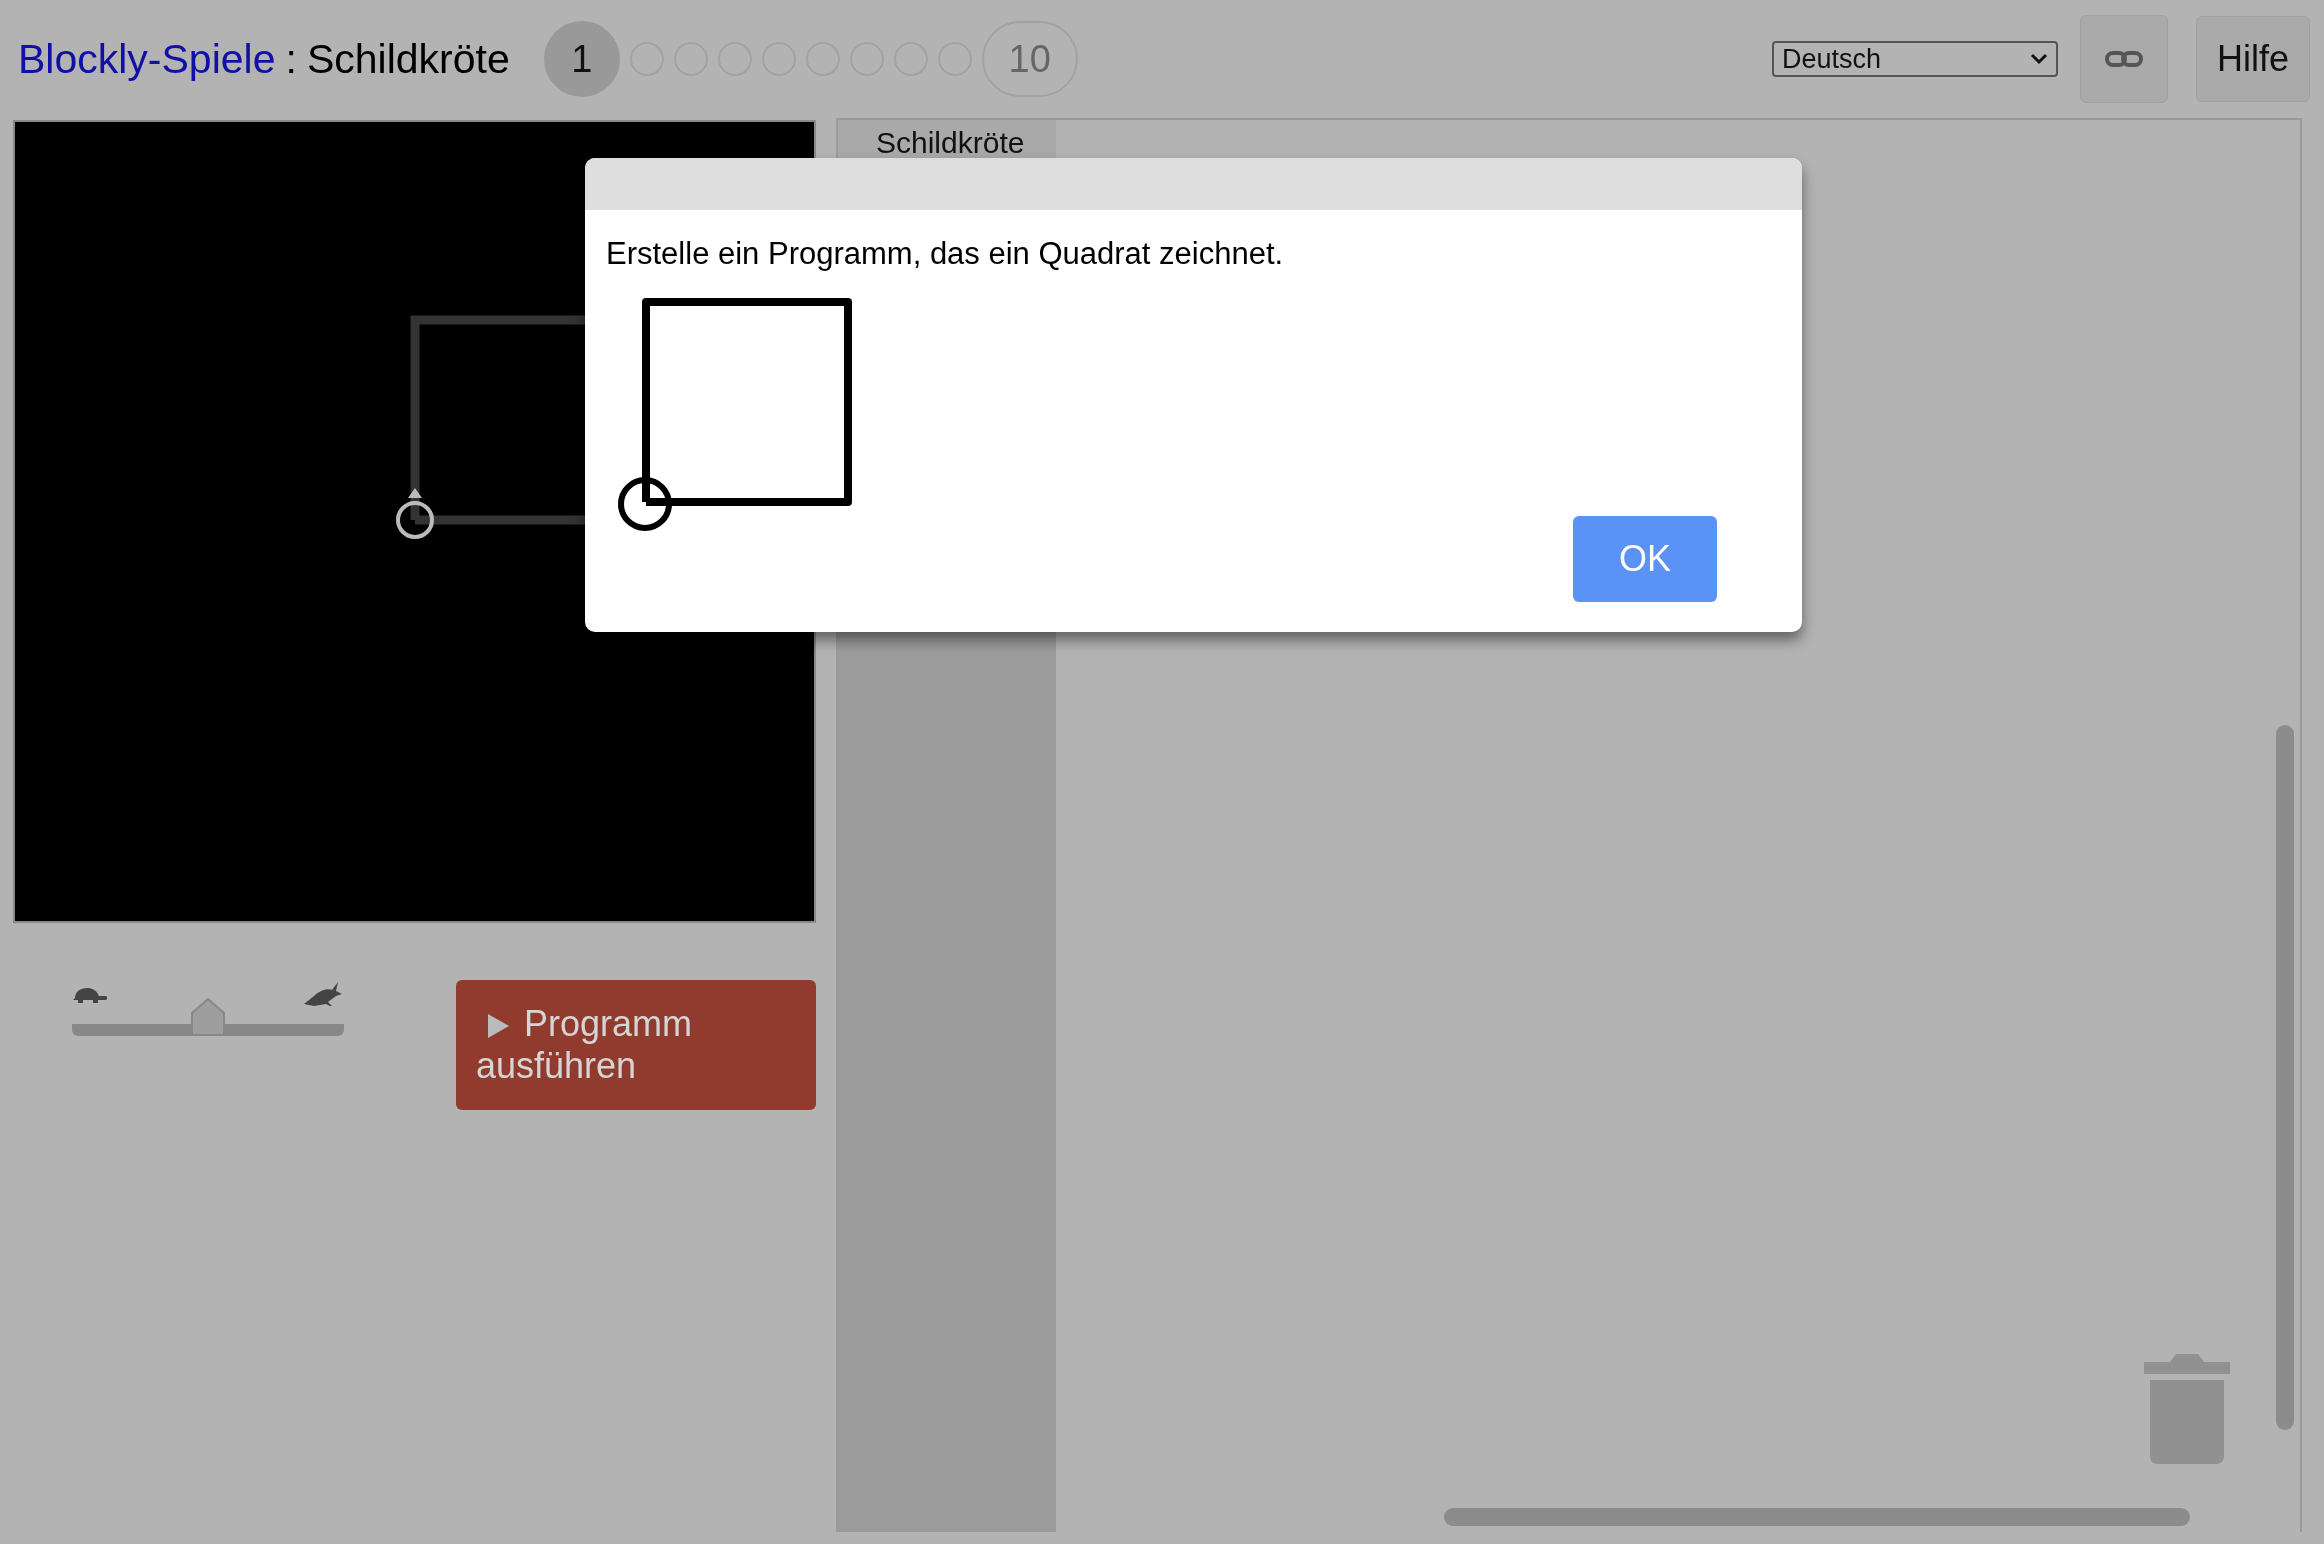 This screenshot has width=2324, height=1544. What do you see at coordinates (2252, 59) in the screenshot?
I see `help-button: Hilfe` at bounding box center [2252, 59].